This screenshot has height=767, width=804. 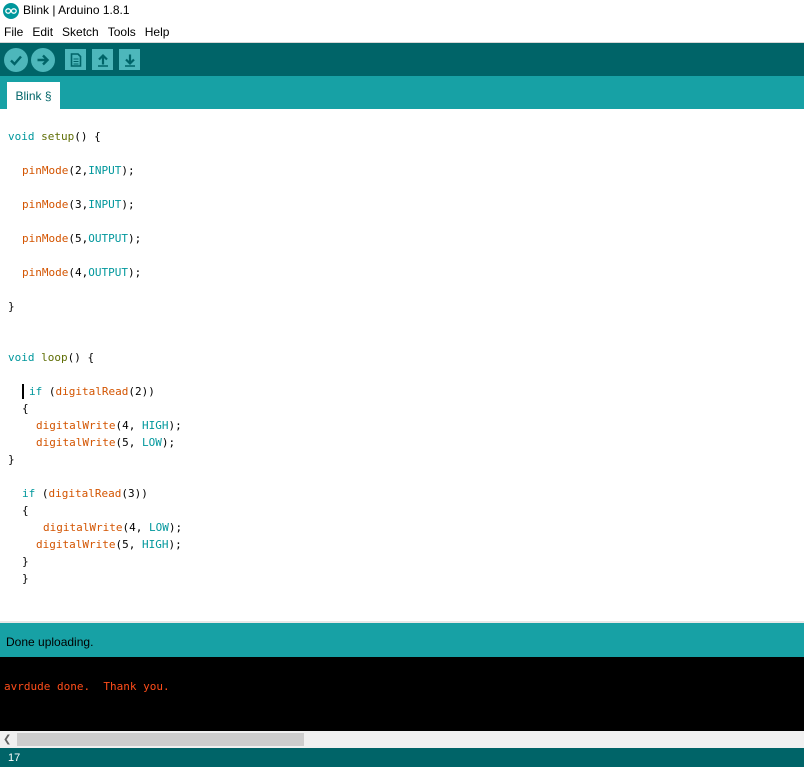 What do you see at coordinates (50, 642) in the screenshot?
I see `status-message: Done uploading.` at bounding box center [50, 642].